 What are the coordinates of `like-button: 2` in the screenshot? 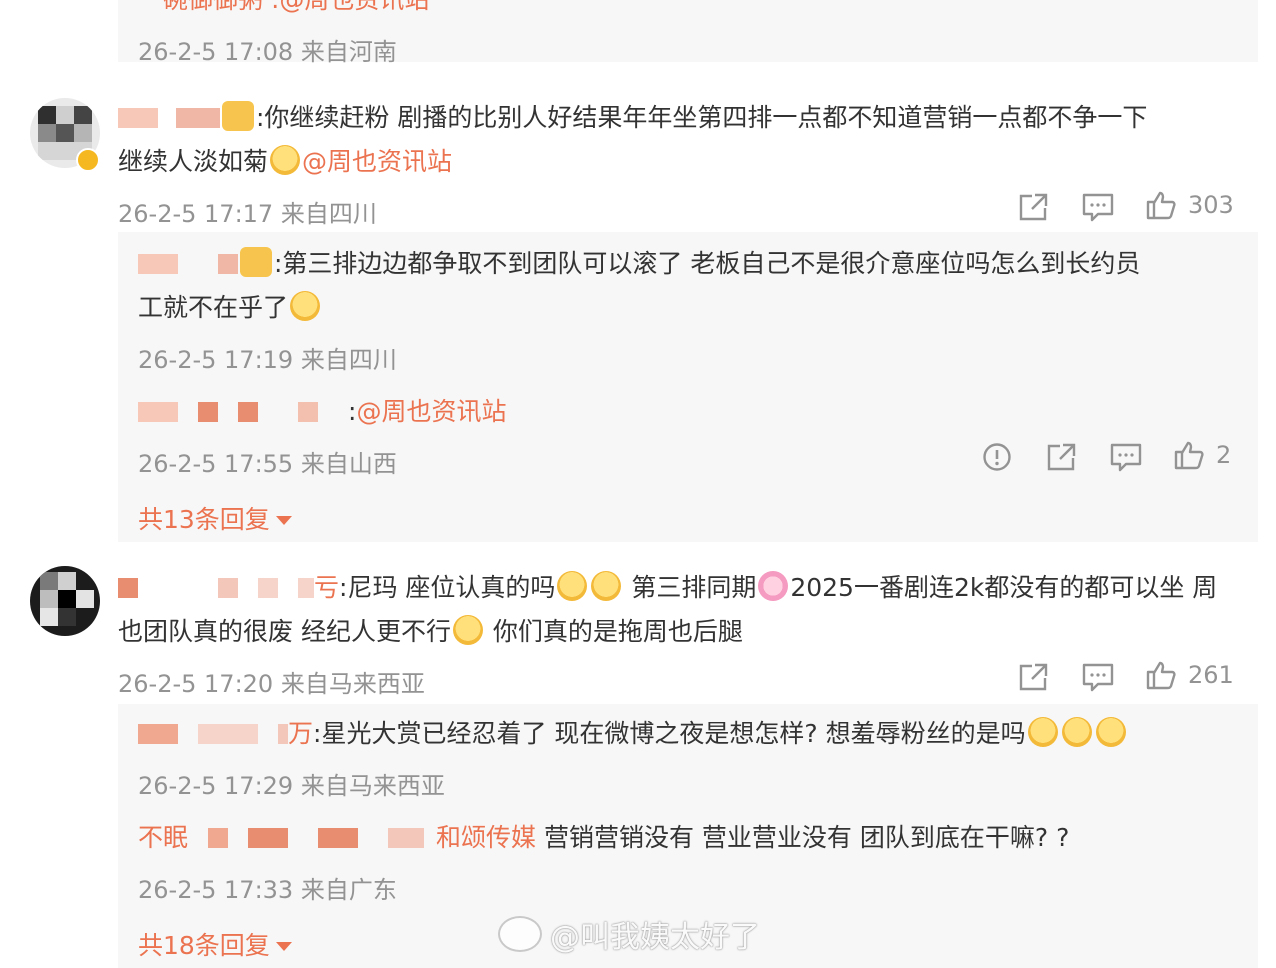 It's located at (1202, 455).